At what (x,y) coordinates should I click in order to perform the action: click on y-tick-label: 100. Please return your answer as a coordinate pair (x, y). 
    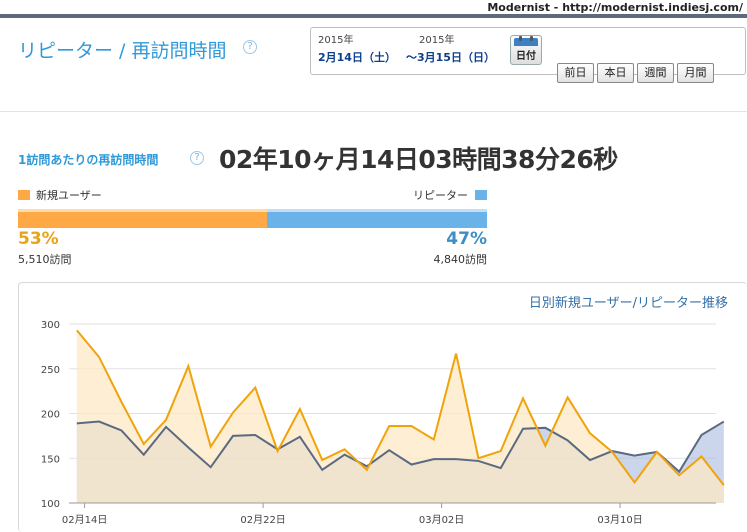
    Looking at the image, I should click on (50, 504).